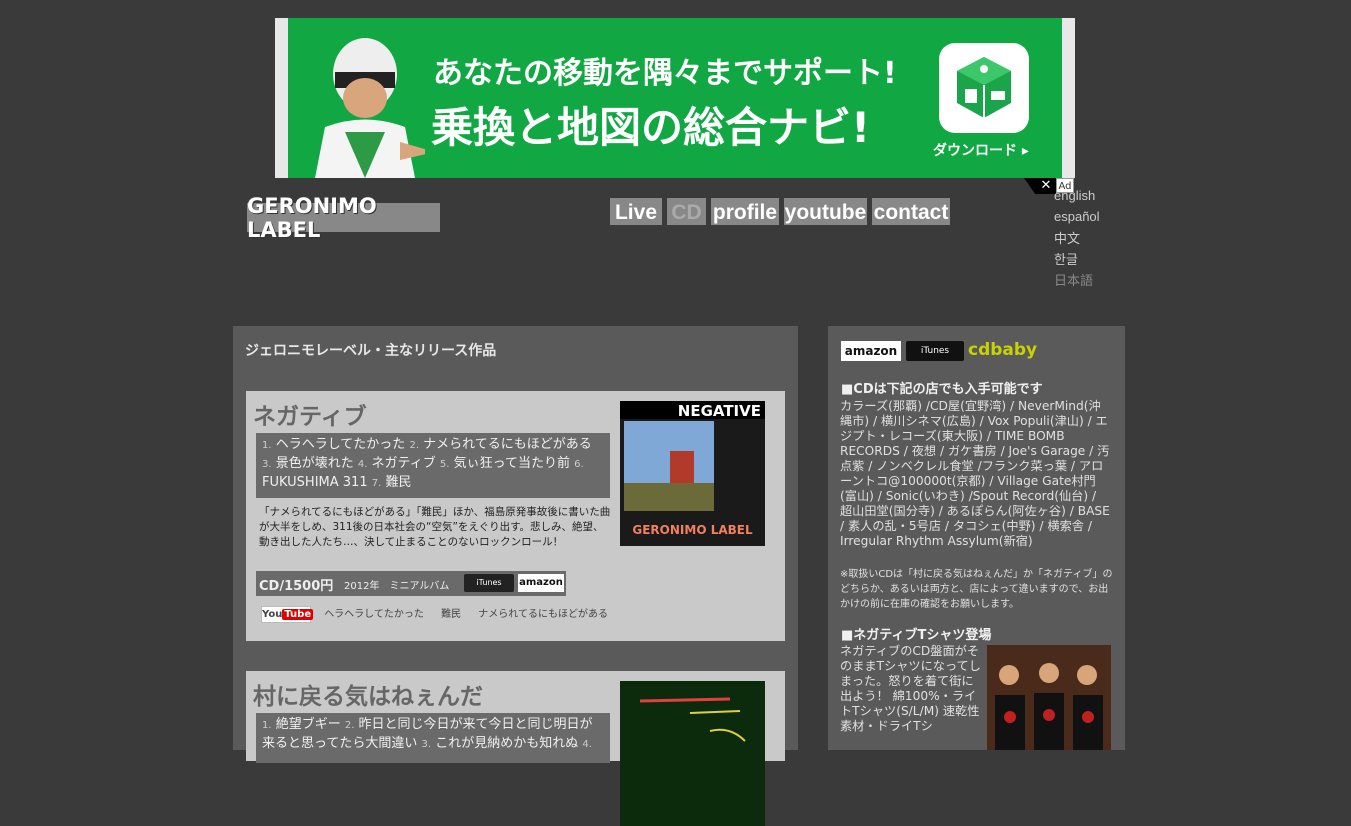 The width and height of the screenshot is (1351, 826). What do you see at coordinates (312, 217) in the screenshot?
I see `logo-text: GERONIMO LABEL` at bounding box center [312, 217].